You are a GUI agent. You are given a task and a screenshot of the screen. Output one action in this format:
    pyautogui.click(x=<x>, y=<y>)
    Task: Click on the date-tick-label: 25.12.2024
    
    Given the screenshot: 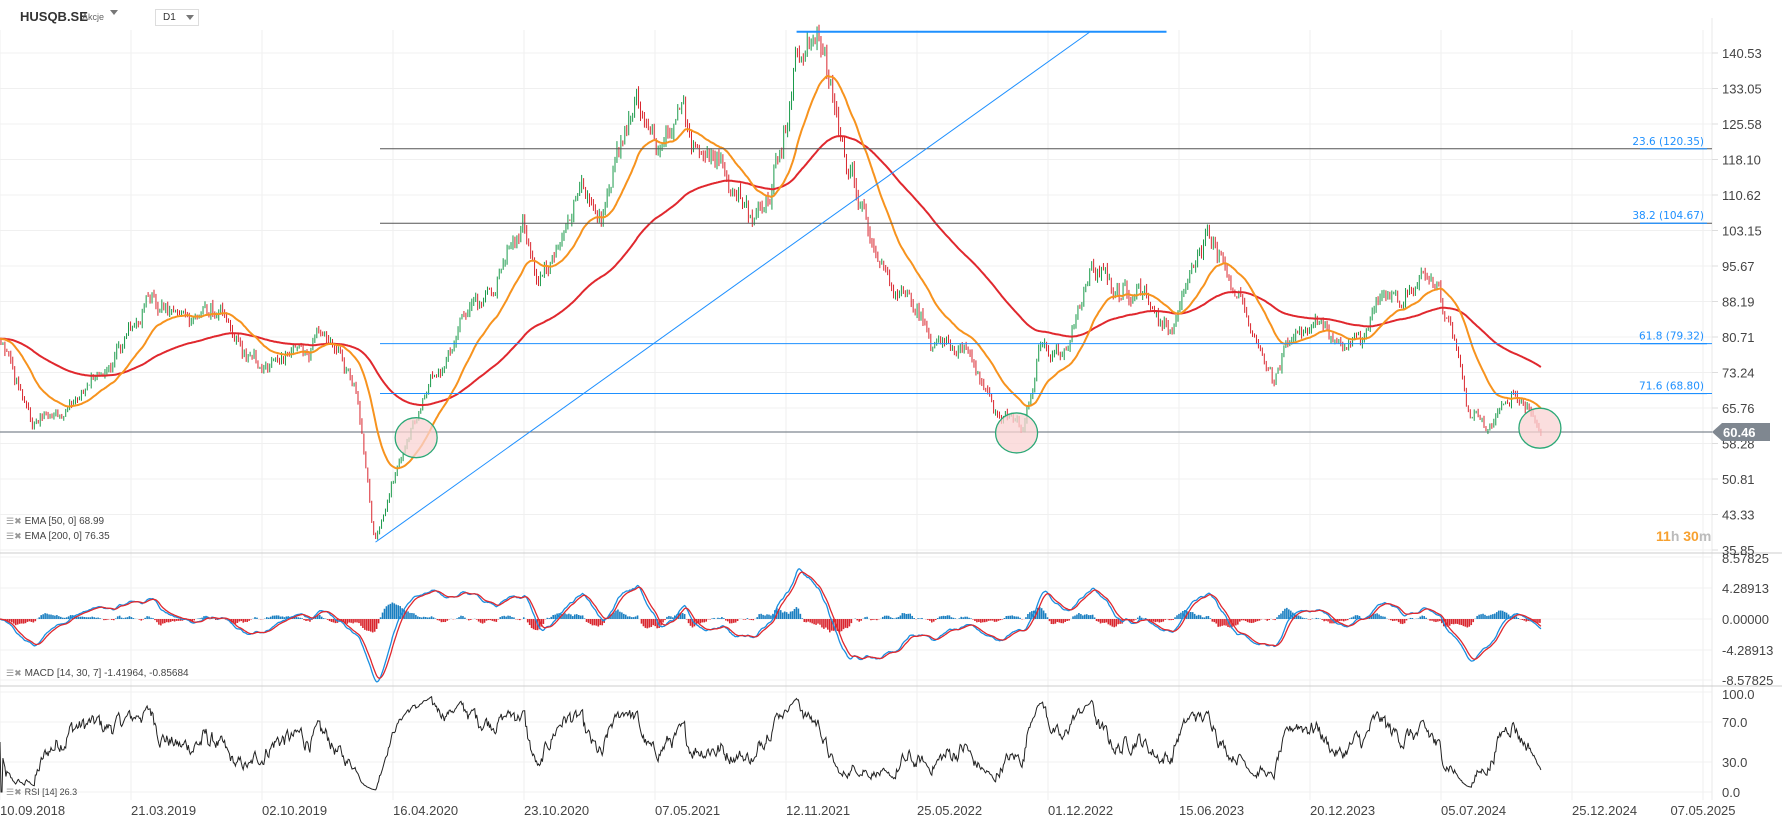 What is the action you would take?
    pyautogui.click(x=1604, y=810)
    